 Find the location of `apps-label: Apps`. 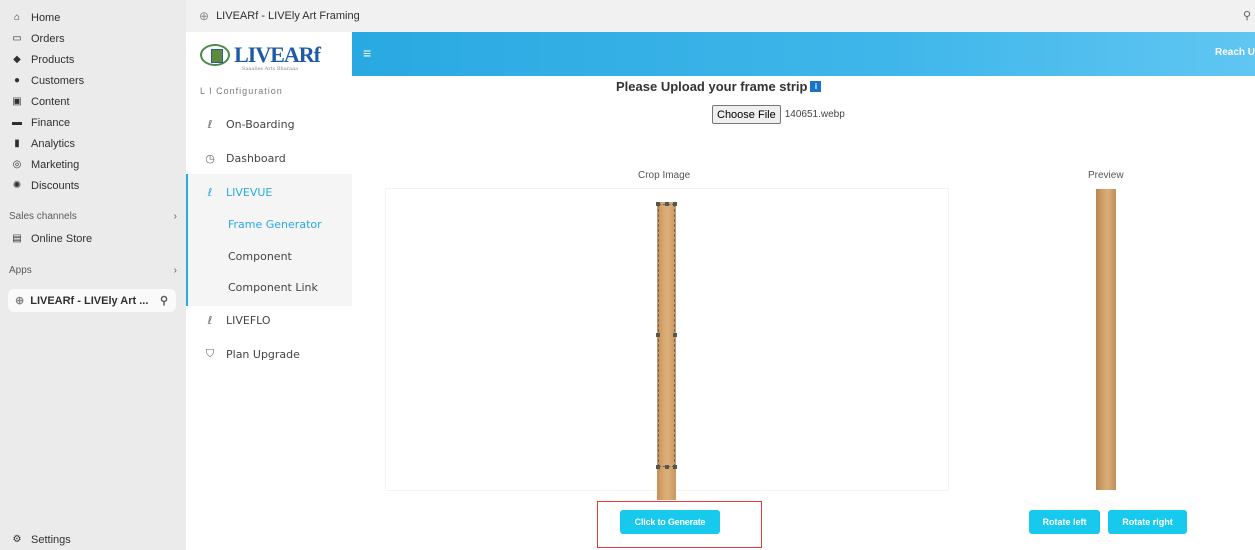

apps-label: Apps is located at coordinates (20, 270).